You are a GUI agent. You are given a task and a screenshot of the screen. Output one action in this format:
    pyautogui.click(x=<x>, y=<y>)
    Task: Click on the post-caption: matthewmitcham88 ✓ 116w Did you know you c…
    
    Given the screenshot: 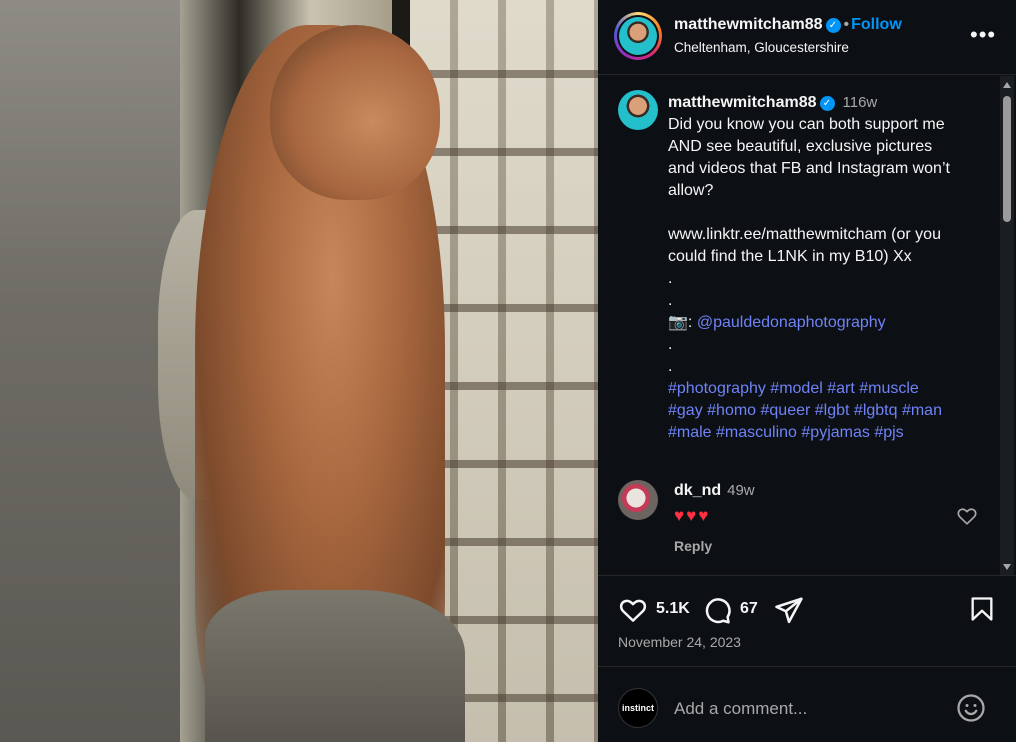 What is the action you would take?
    pyautogui.click(x=828, y=268)
    